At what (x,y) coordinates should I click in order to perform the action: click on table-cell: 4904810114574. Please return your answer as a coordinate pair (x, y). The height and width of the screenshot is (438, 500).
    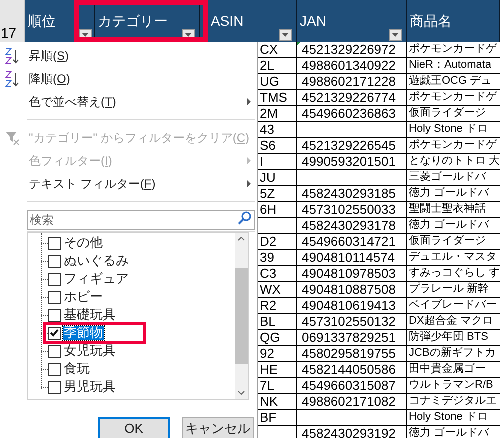
    Looking at the image, I should click on (349, 257).